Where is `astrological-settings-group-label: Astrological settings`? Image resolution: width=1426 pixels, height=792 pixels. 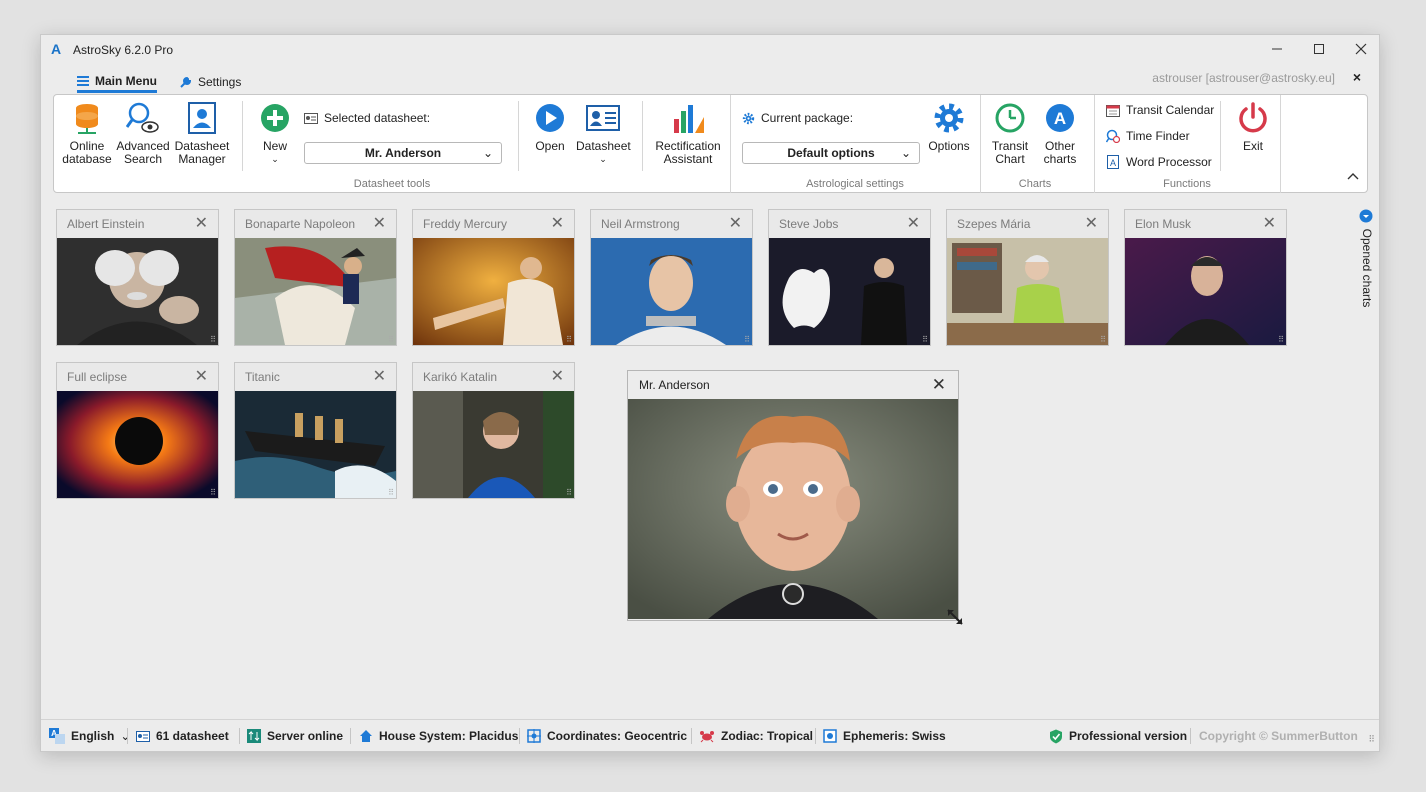 astrological-settings-group-label: Astrological settings is located at coordinates (855, 184).